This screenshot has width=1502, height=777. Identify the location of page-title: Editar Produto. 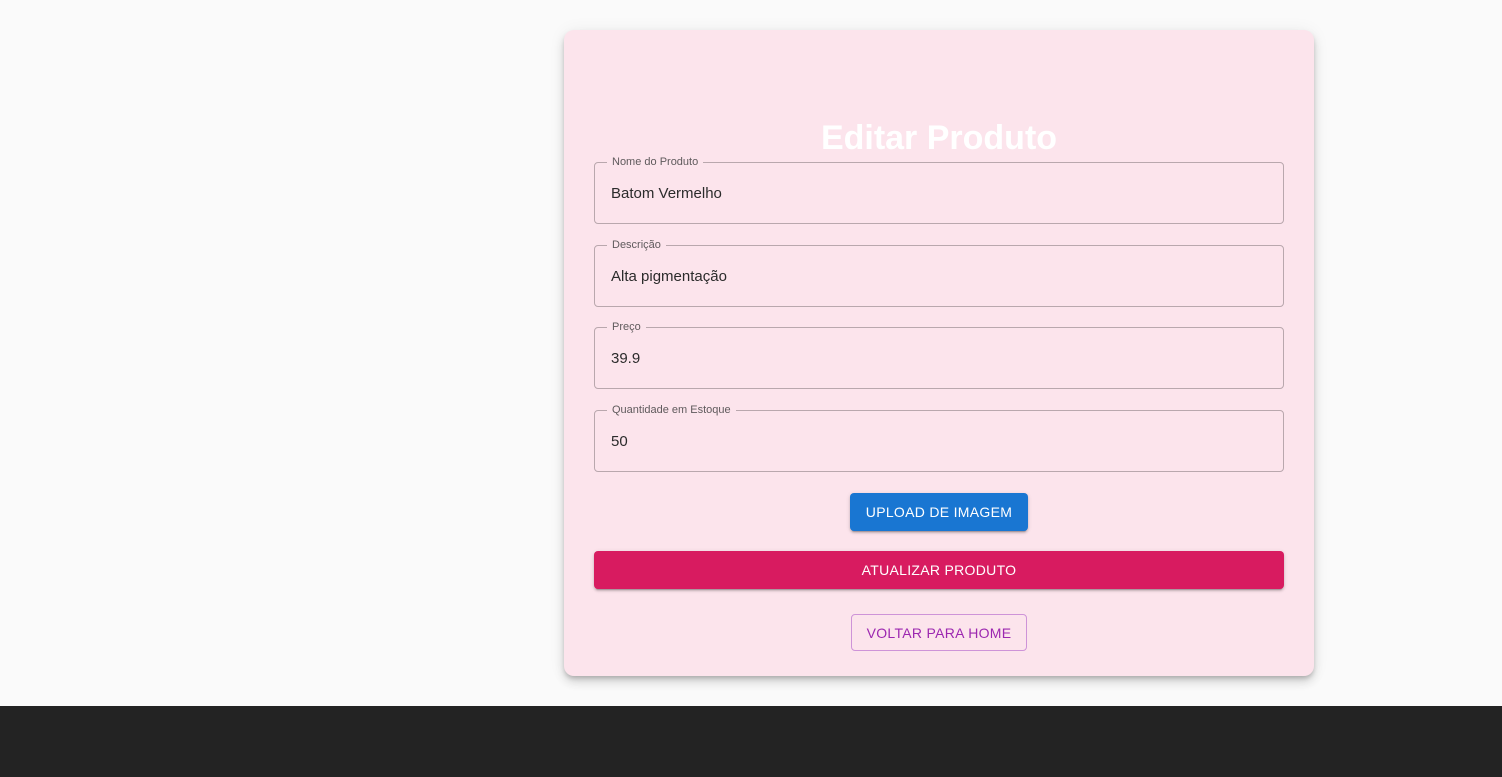
(939, 138).